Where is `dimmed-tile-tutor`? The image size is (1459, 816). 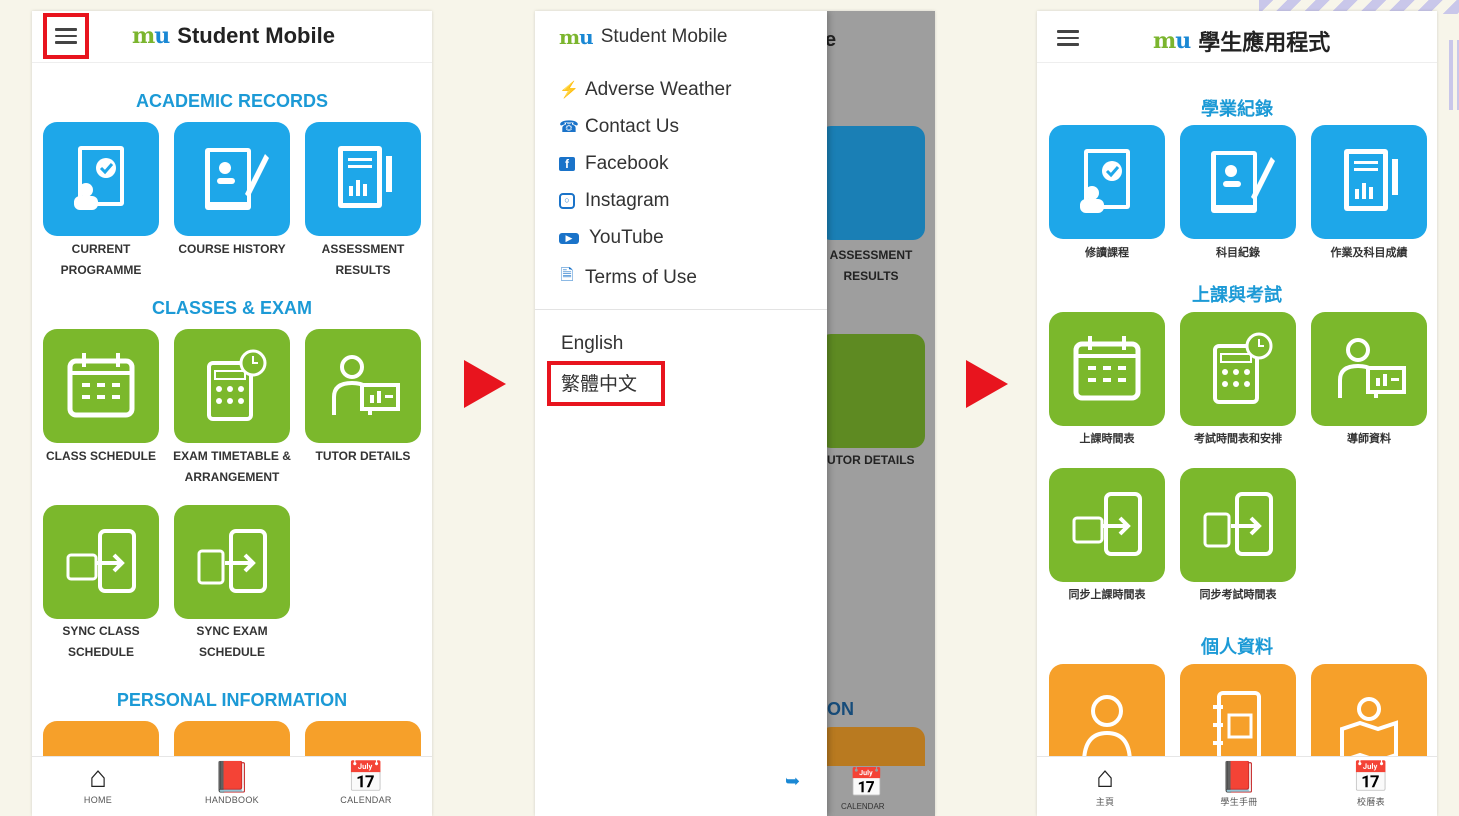
dimmed-tile-tutor is located at coordinates (872, 391).